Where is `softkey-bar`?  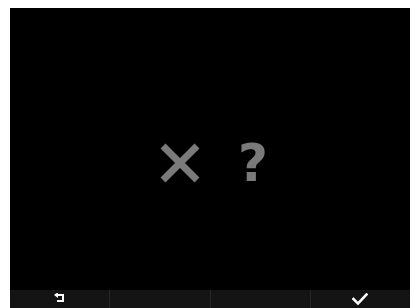
softkey-bar is located at coordinates (210, 299).